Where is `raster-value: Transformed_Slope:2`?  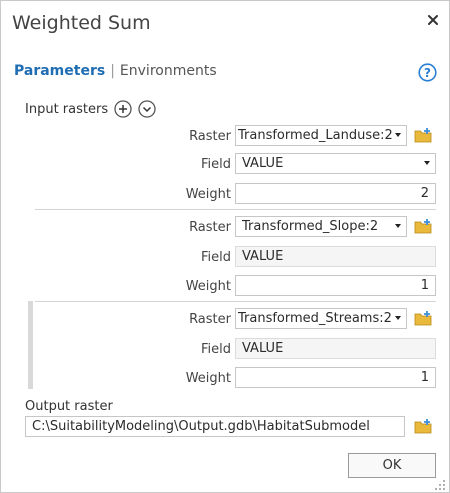
raster-value: Transformed_Slope:2 is located at coordinates (310, 226).